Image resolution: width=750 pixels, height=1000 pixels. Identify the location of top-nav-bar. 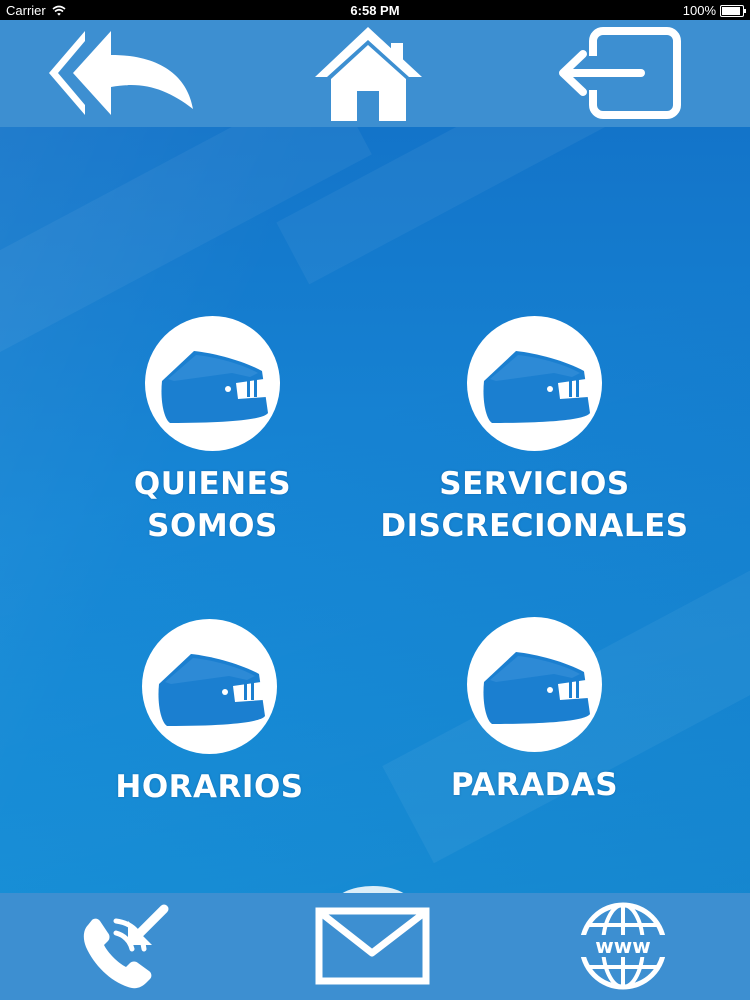
(375, 73).